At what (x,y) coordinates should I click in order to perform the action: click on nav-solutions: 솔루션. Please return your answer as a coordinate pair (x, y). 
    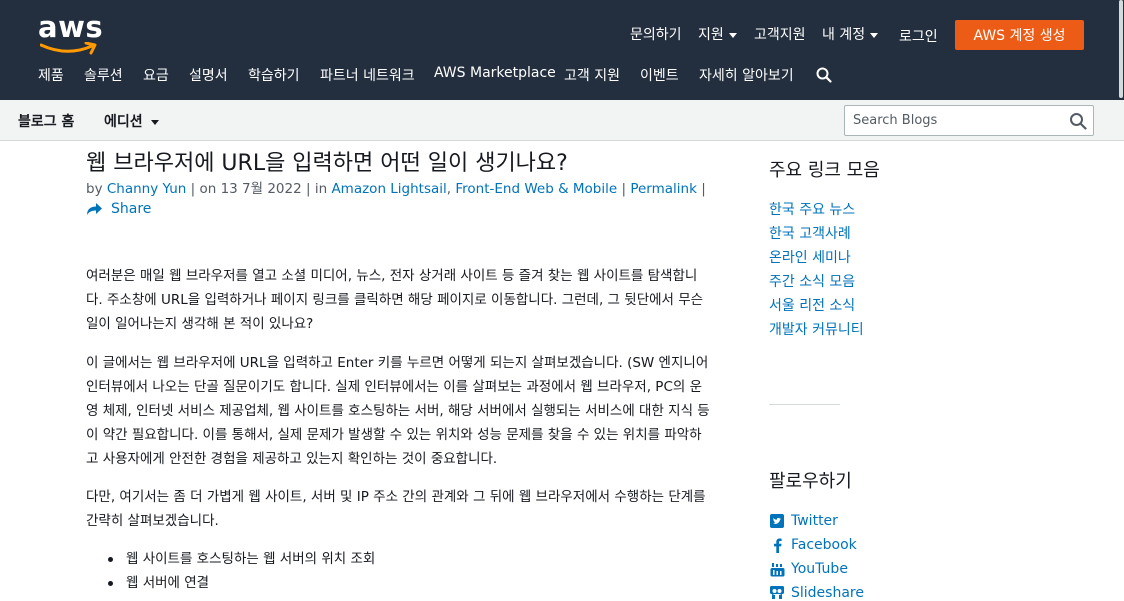
    Looking at the image, I should click on (103, 75).